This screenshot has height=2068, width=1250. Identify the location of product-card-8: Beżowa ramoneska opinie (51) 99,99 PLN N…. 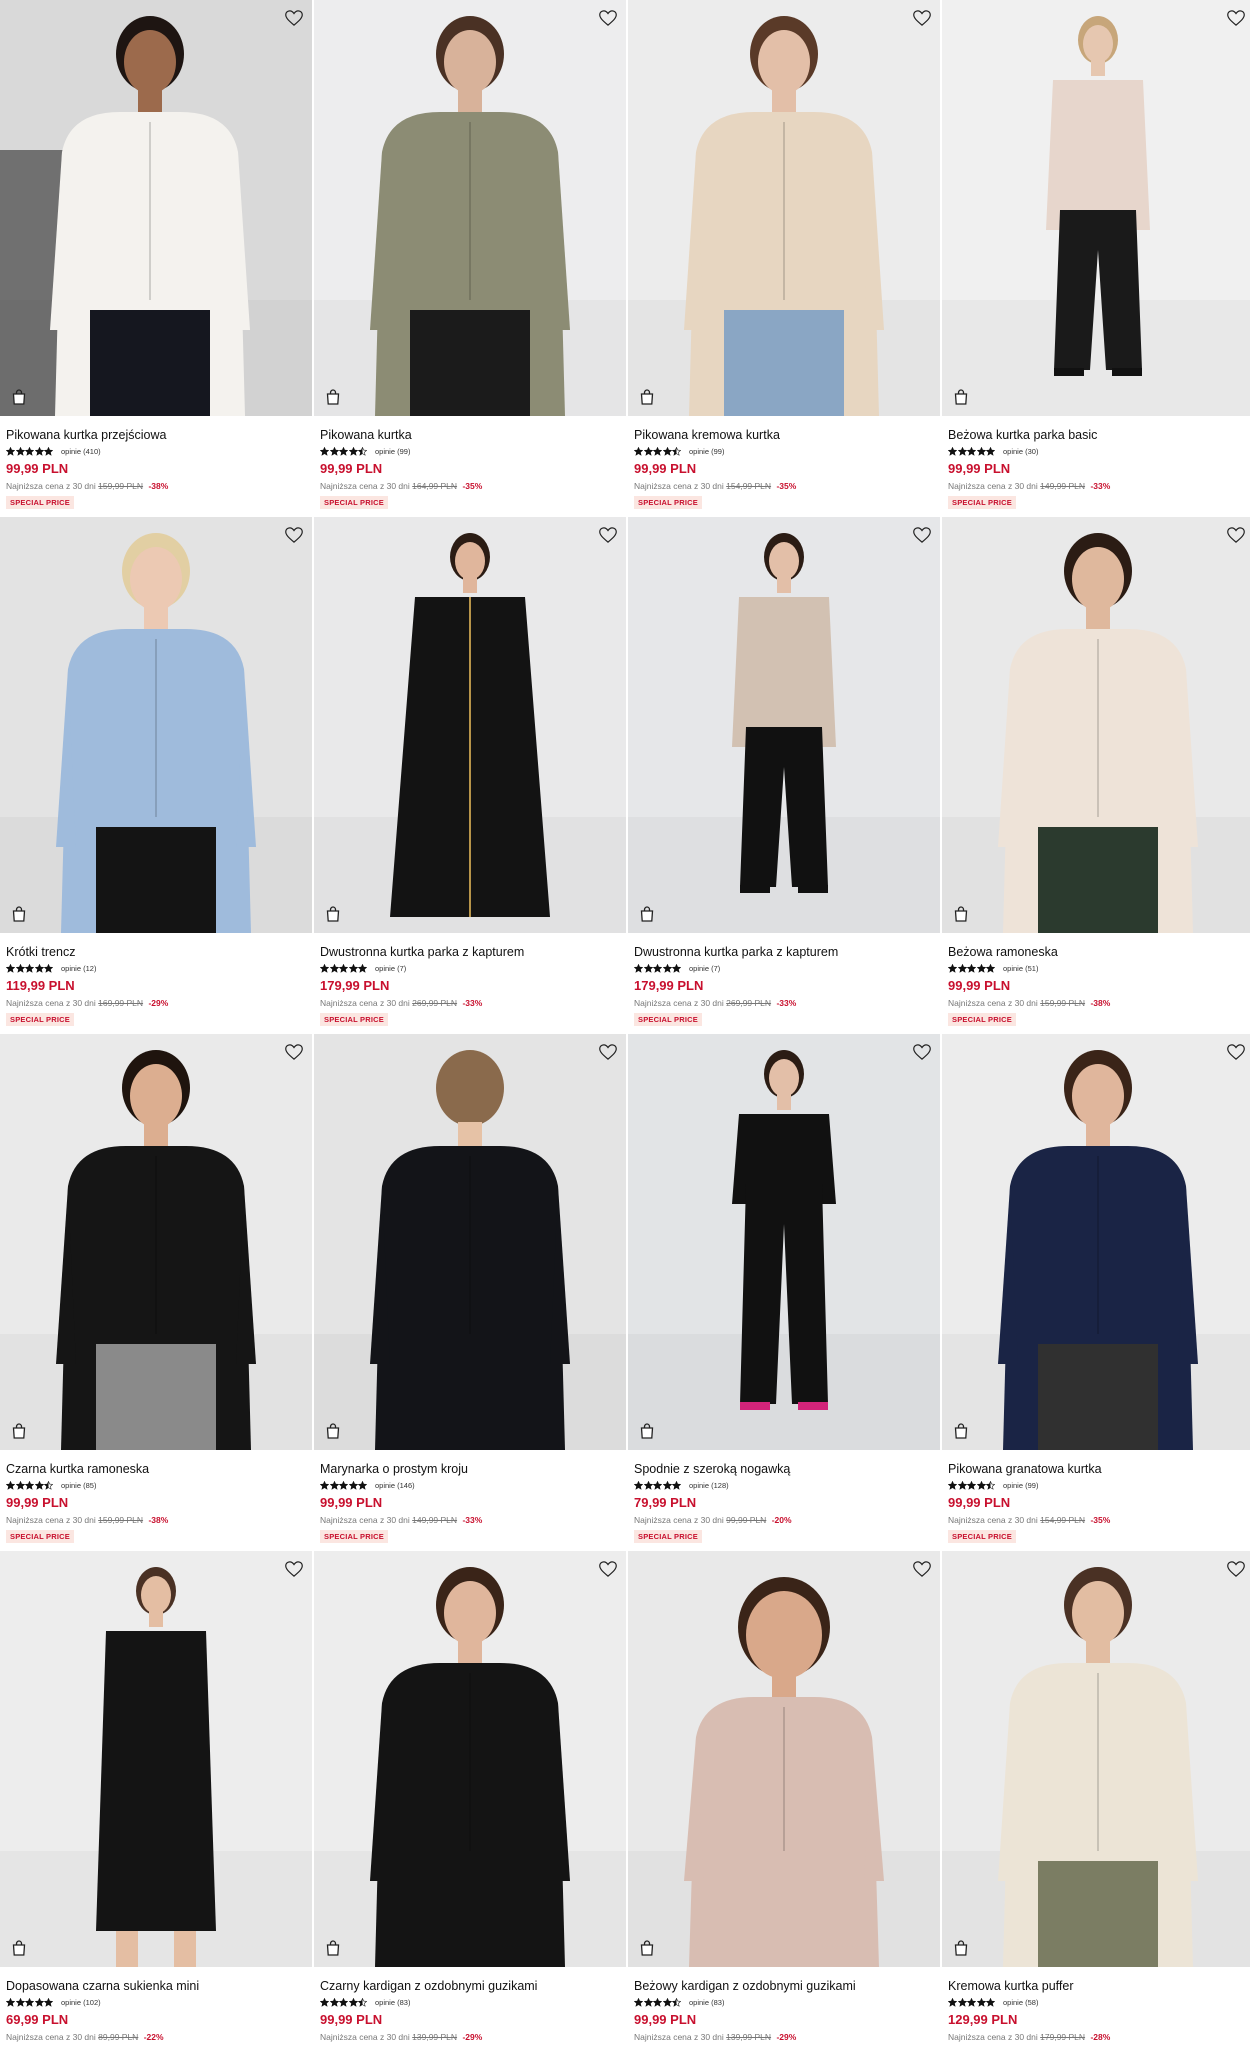
(1096, 775).